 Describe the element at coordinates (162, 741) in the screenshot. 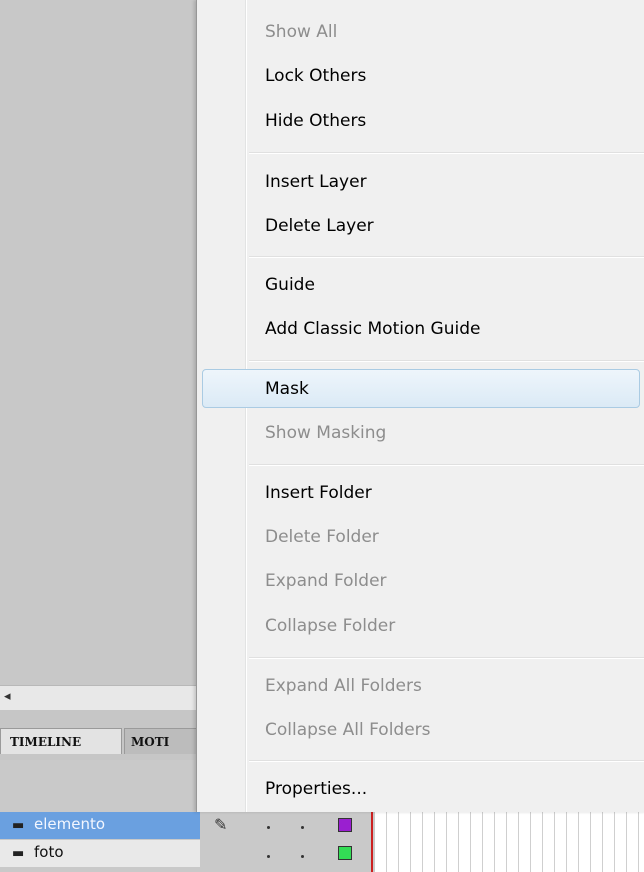

I see `tab-motion-editor: MOTI` at that location.